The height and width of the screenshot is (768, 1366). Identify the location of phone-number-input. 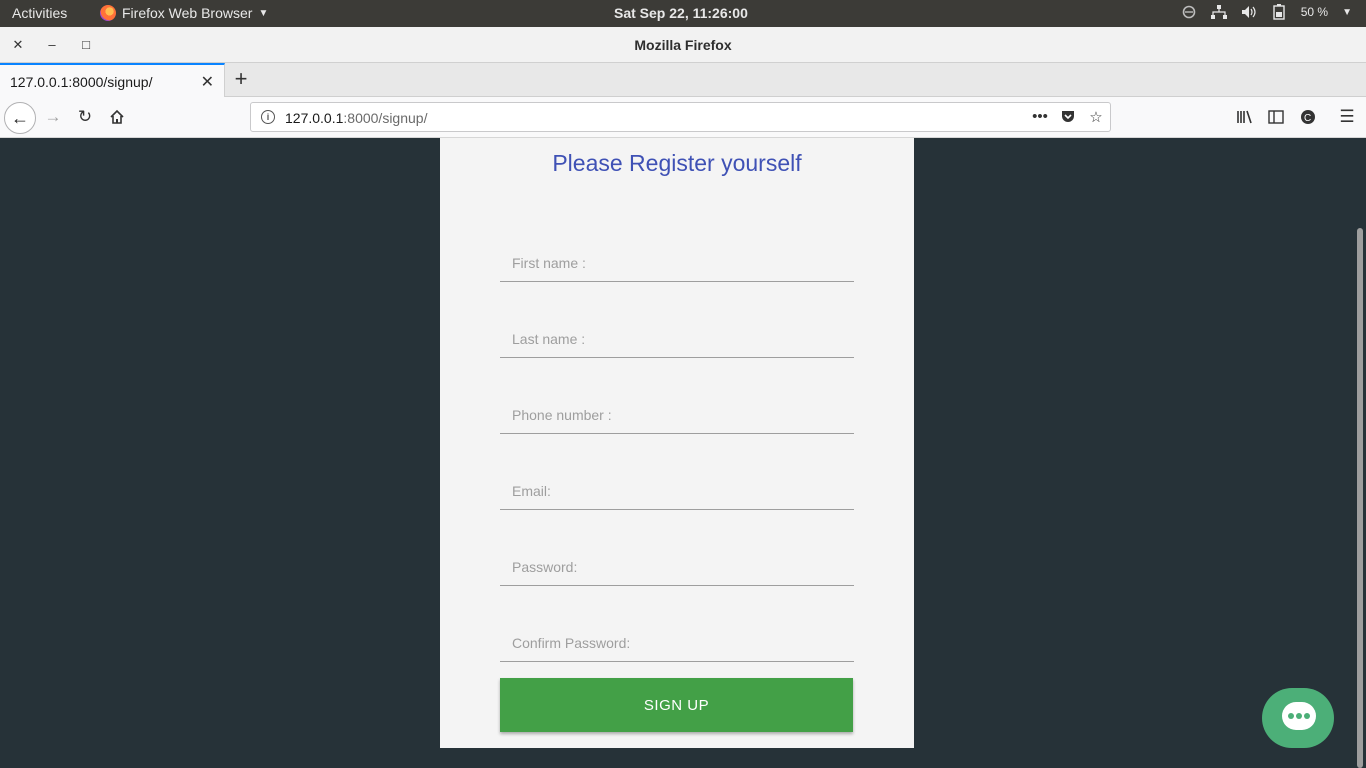
(677, 411).